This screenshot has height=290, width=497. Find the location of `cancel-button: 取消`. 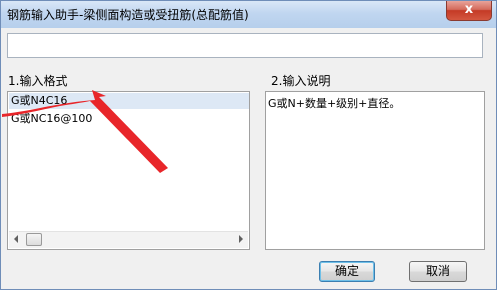

cancel-button: 取消 is located at coordinates (438, 271).